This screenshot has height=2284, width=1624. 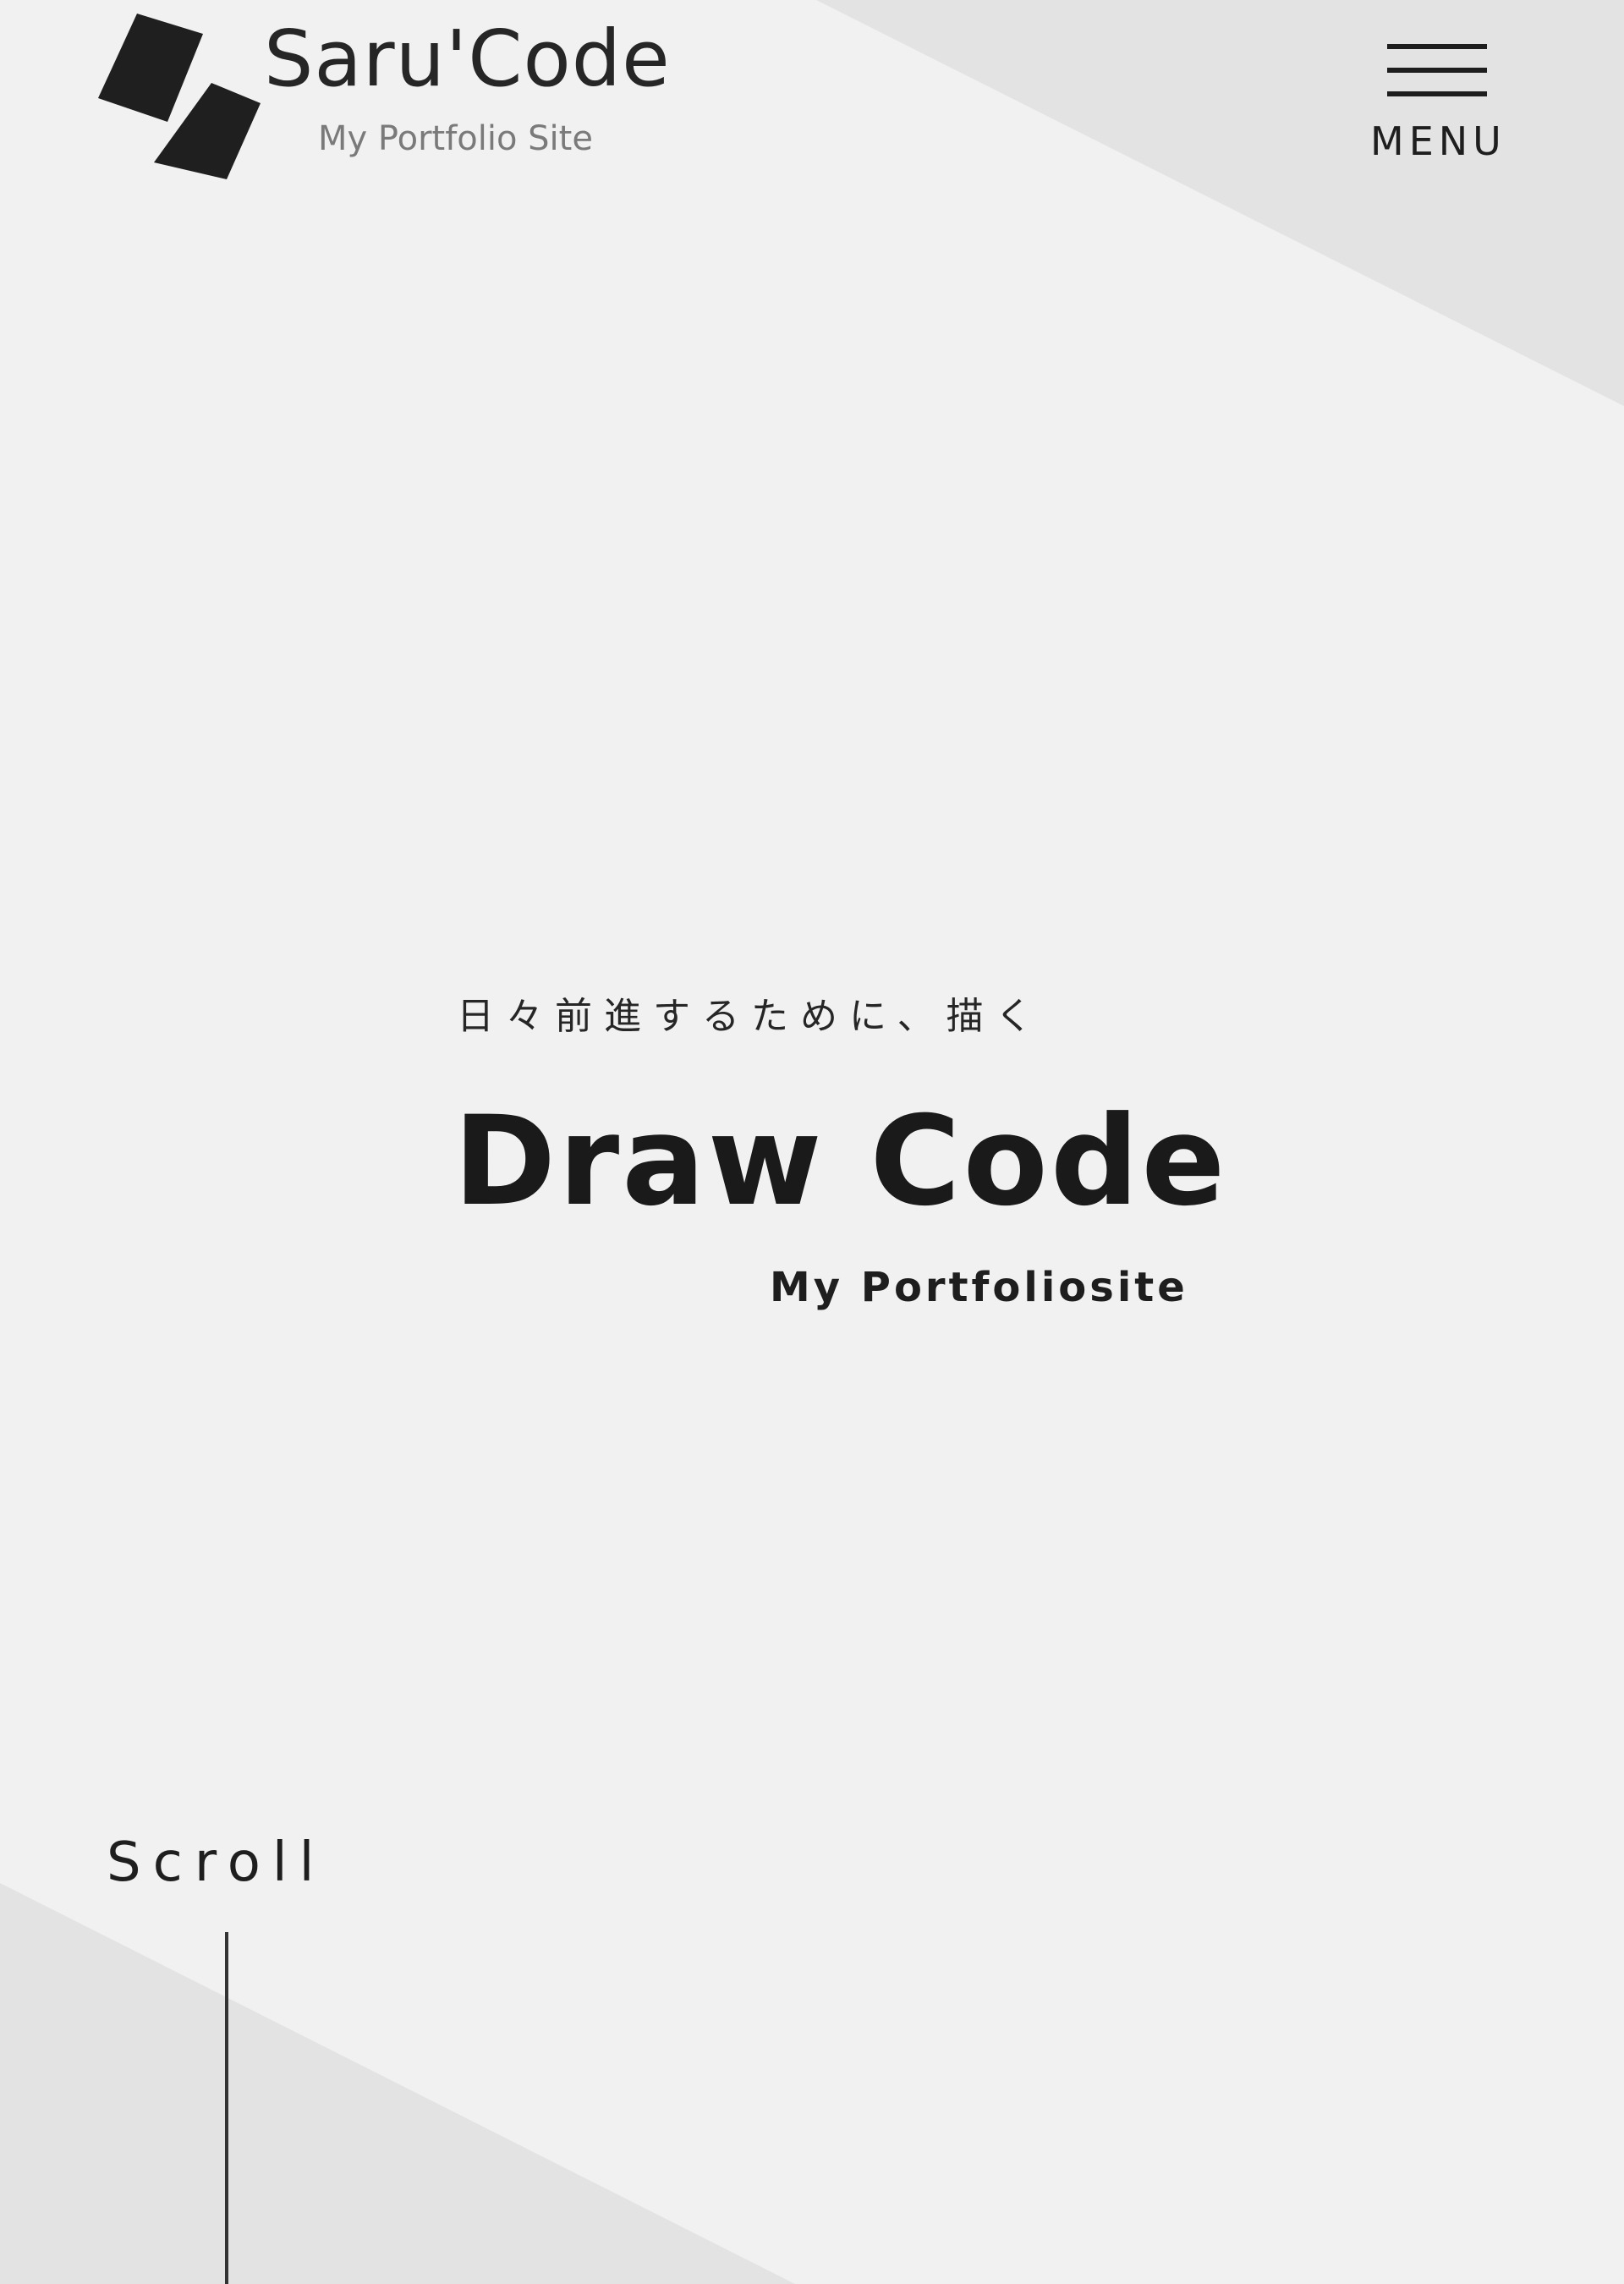 What do you see at coordinates (1438, 109) in the screenshot?
I see `menu-button: MENU` at bounding box center [1438, 109].